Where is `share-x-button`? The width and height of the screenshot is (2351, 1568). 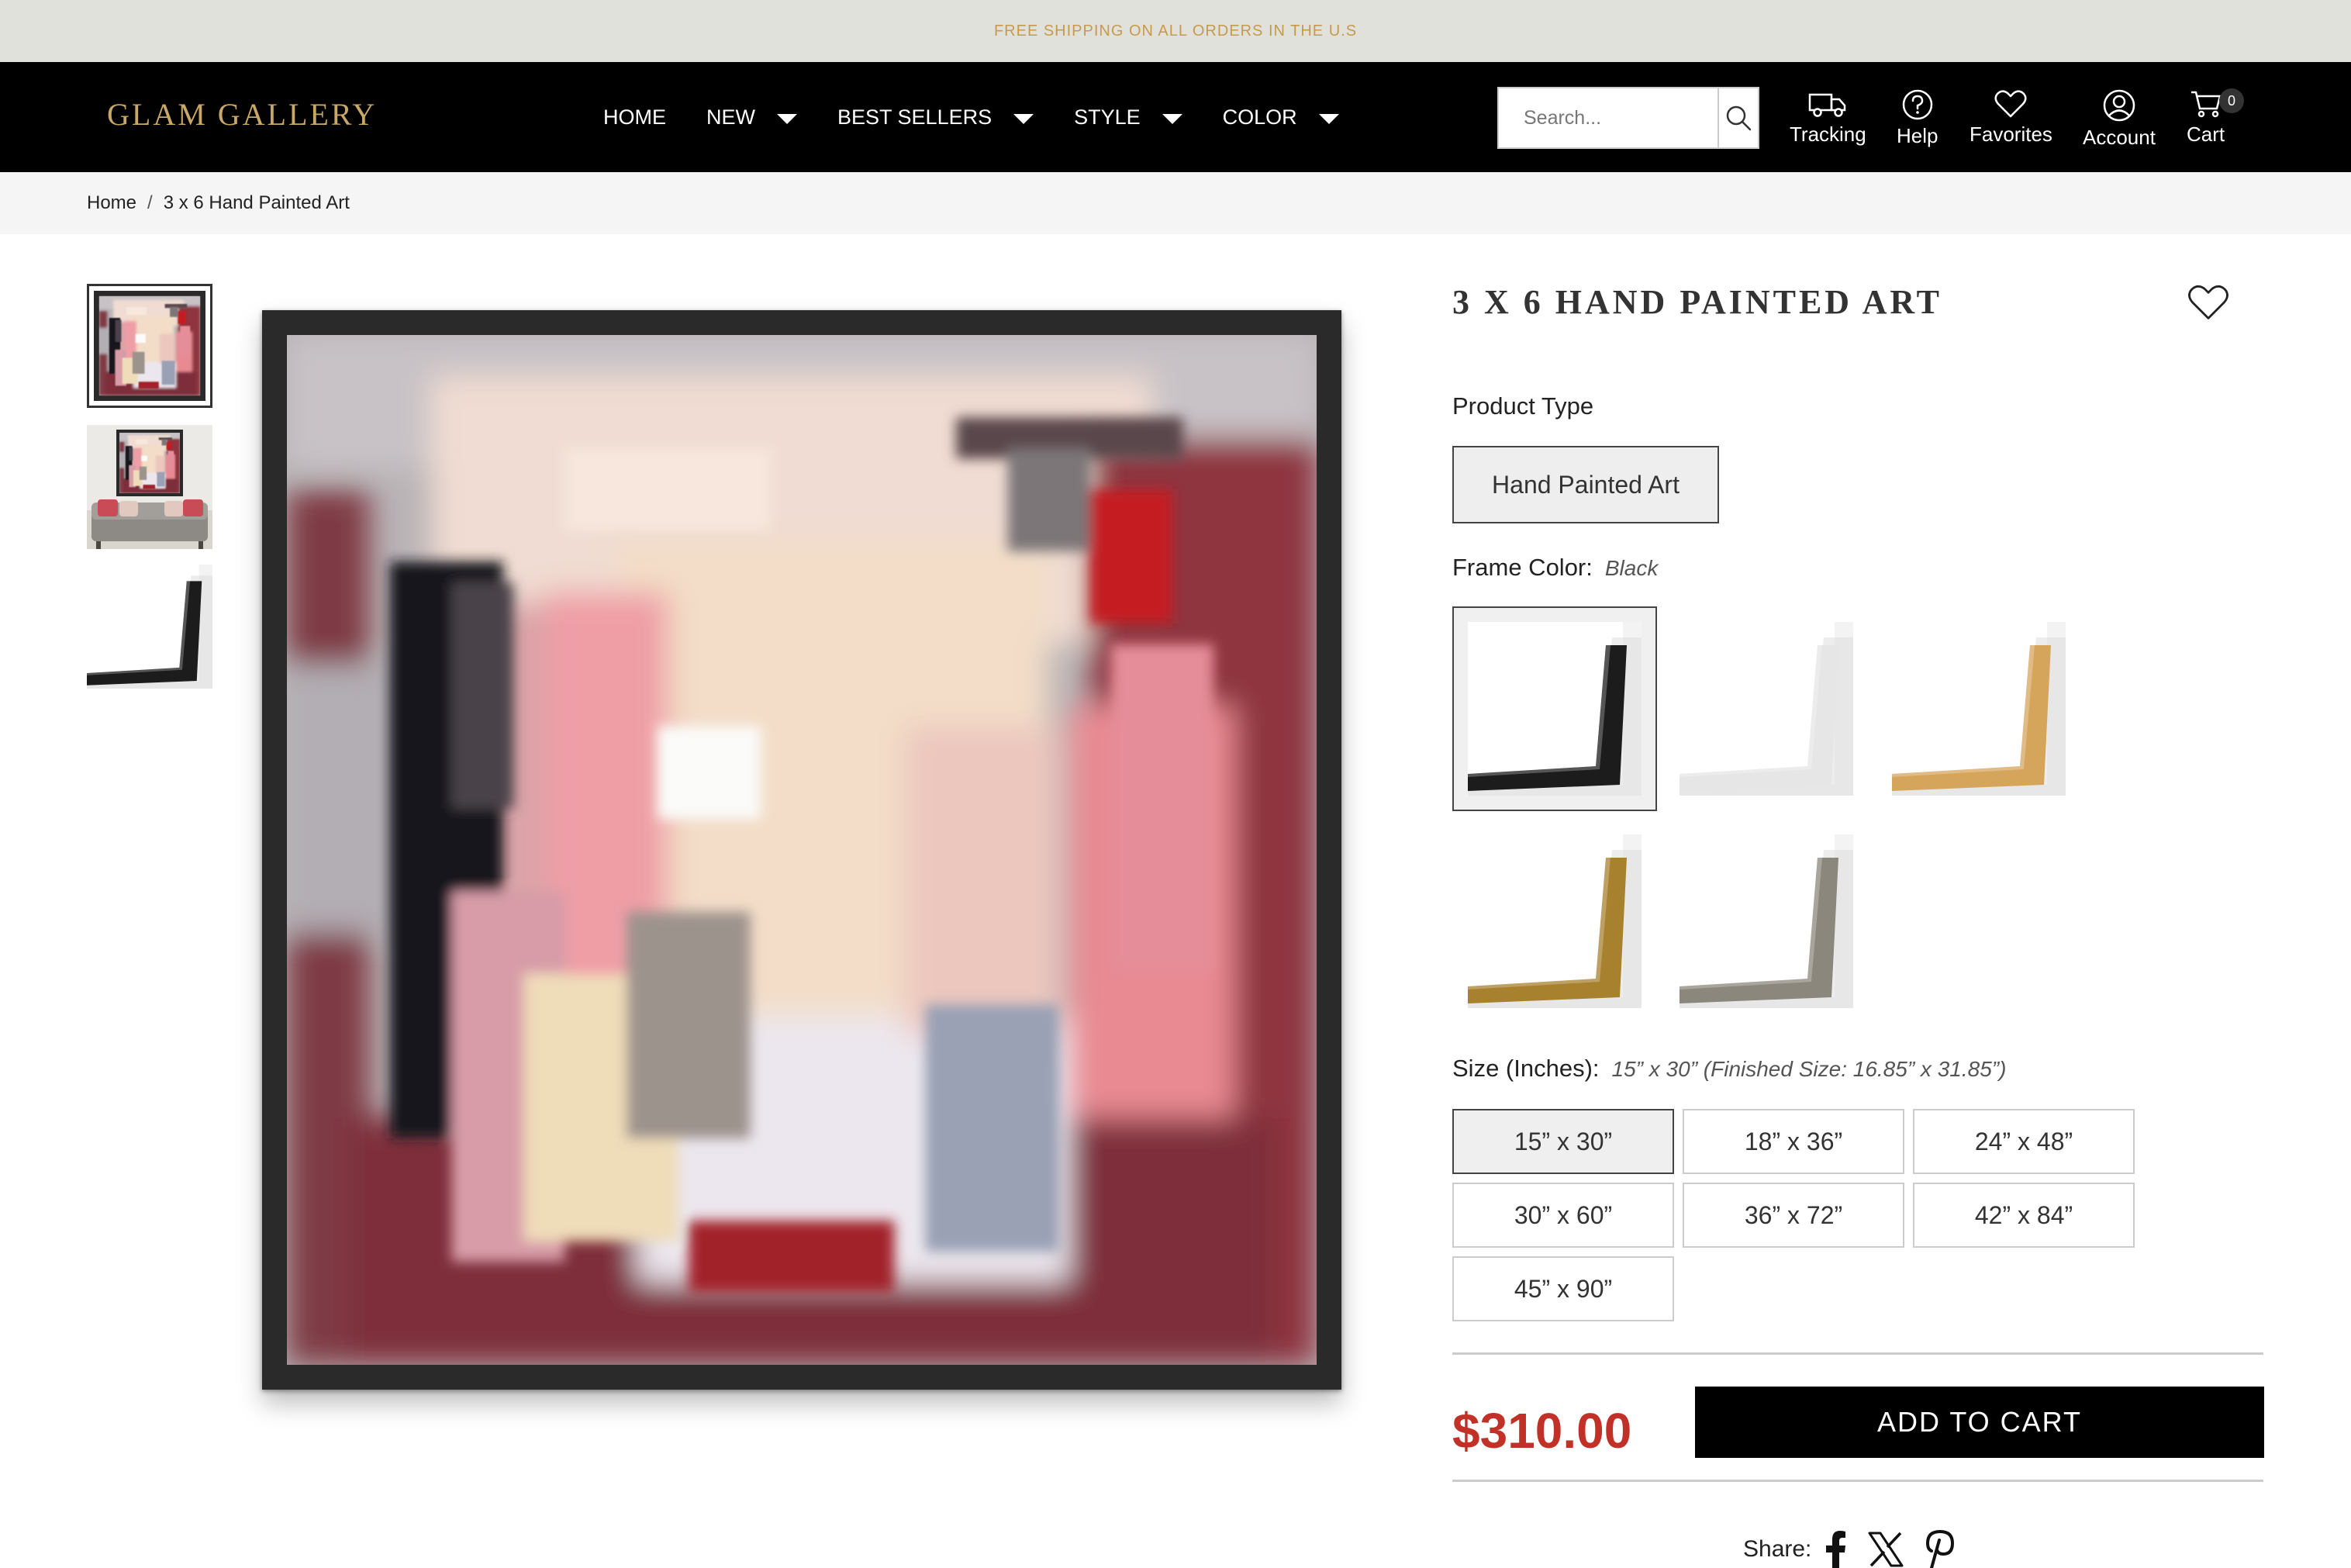
share-x-button is located at coordinates (1885, 1549).